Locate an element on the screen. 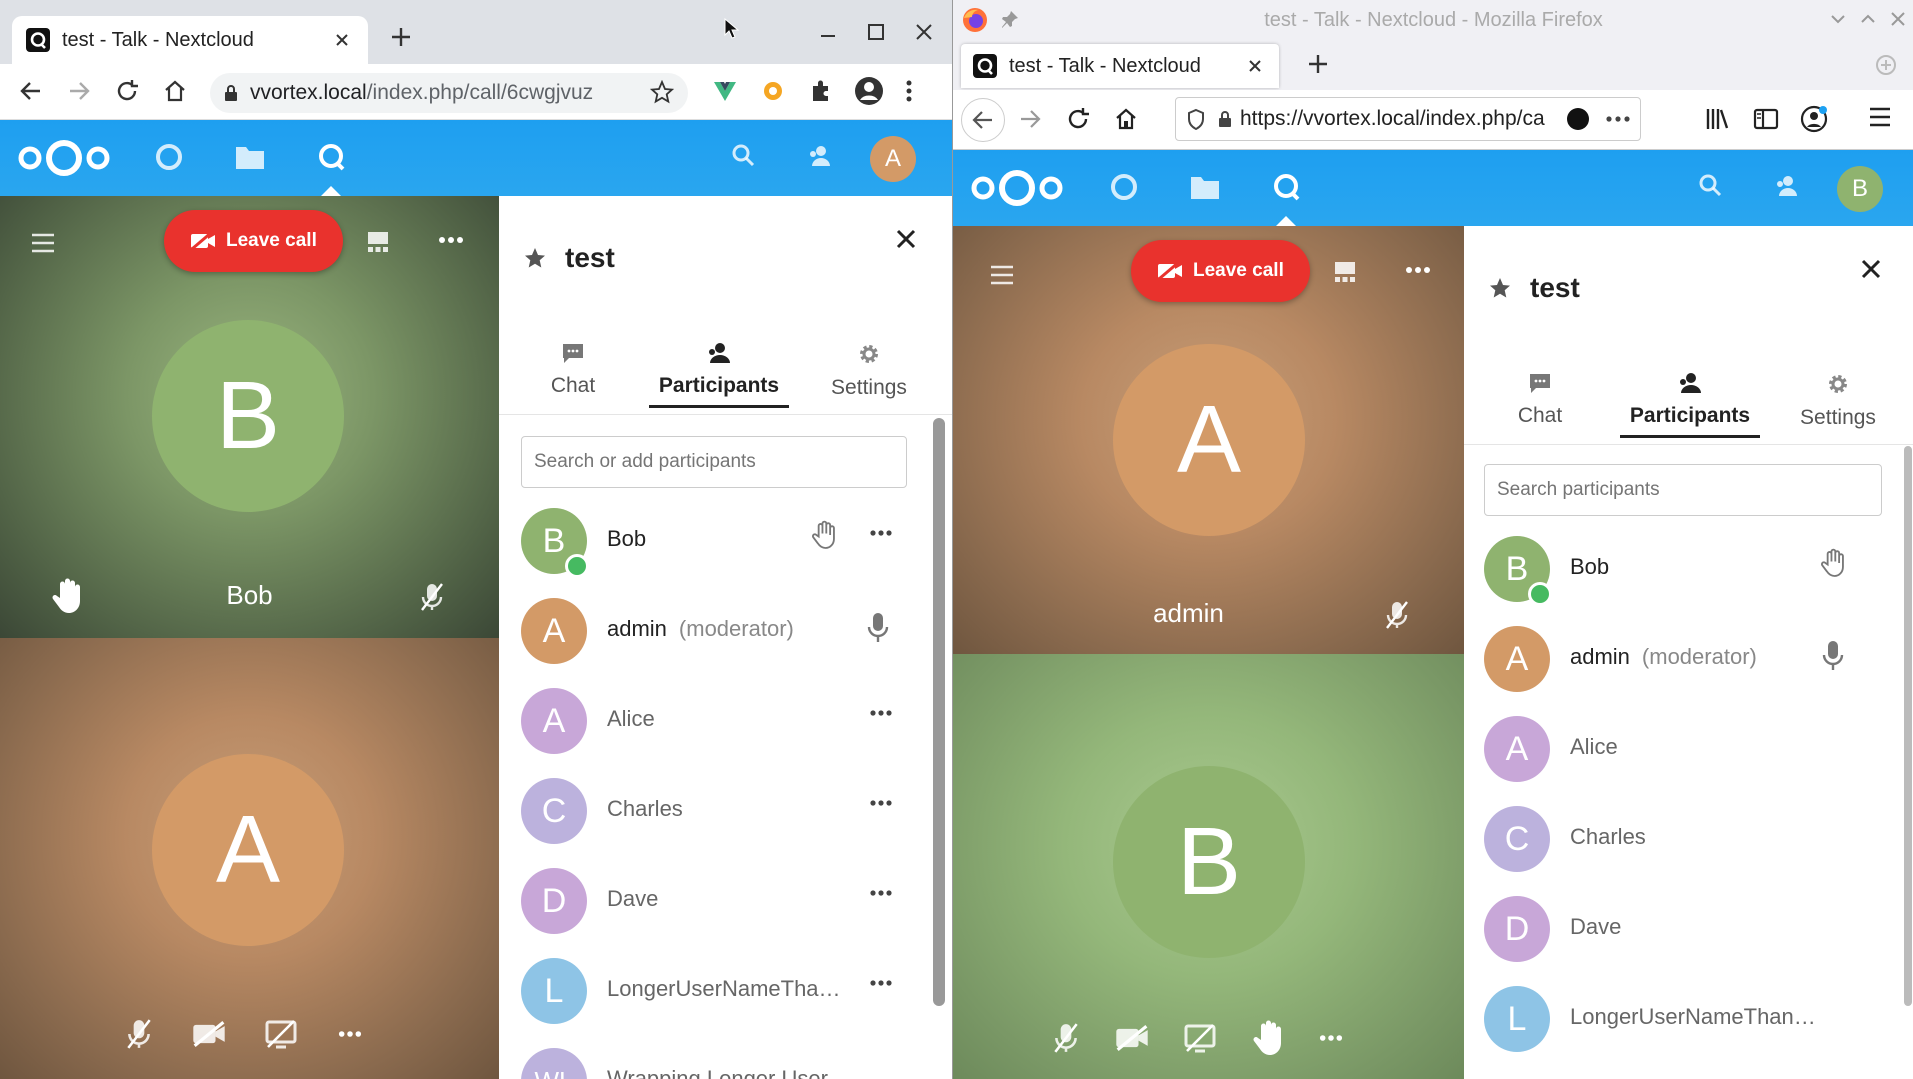 The image size is (1913, 1079). participant-row: WL Wrapping Longer User is located at coordinates (725, 1057).